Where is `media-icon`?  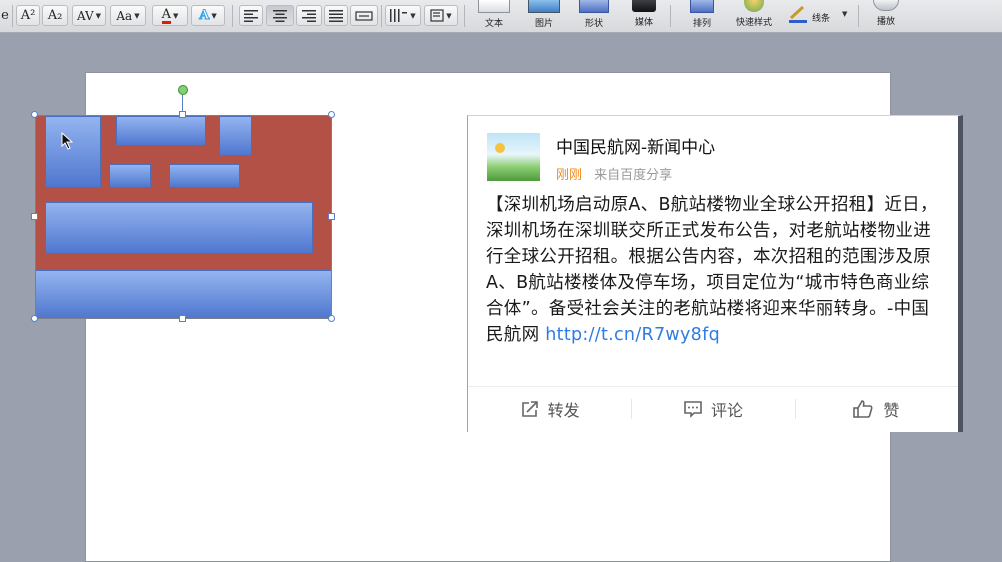 media-icon is located at coordinates (644, 6).